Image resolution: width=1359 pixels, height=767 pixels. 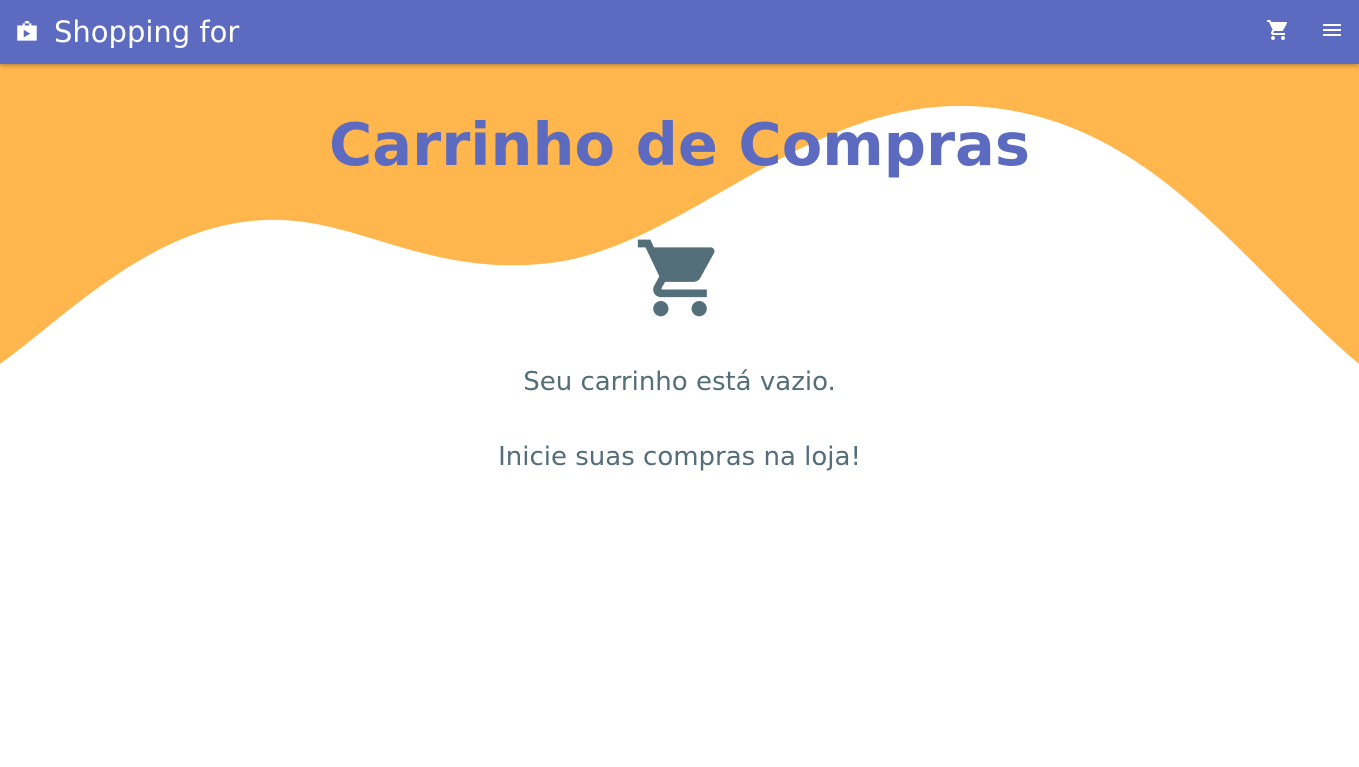 I want to click on empty-cart-message: Seu carrinho está vazio., so click(x=679, y=382).